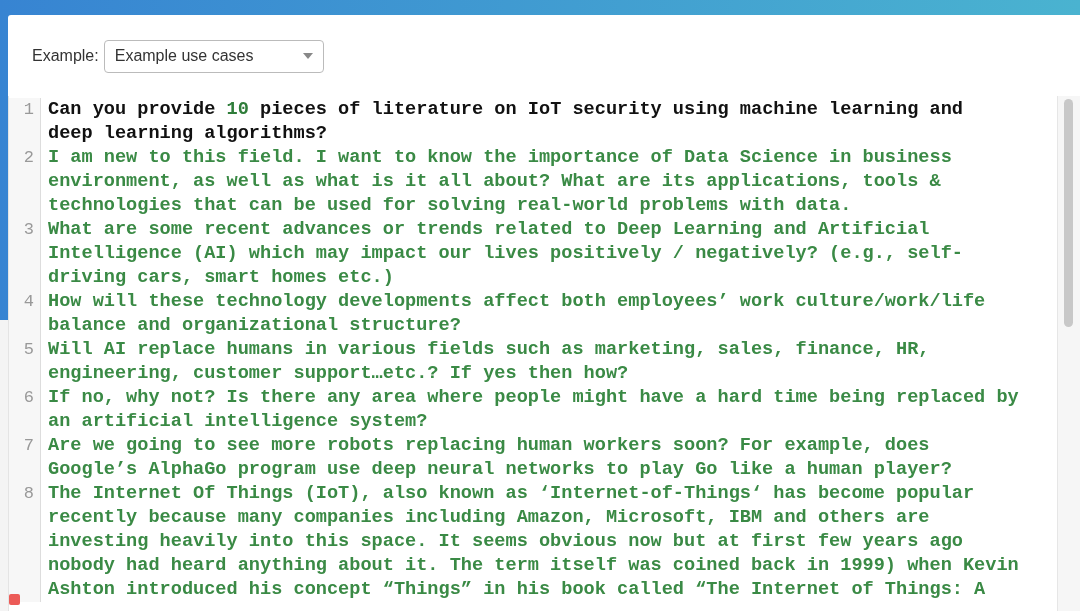 This screenshot has width=1080, height=611. Describe the element at coordinates (25, 542) in the screenshot. I see `line-number: 8` at that location.